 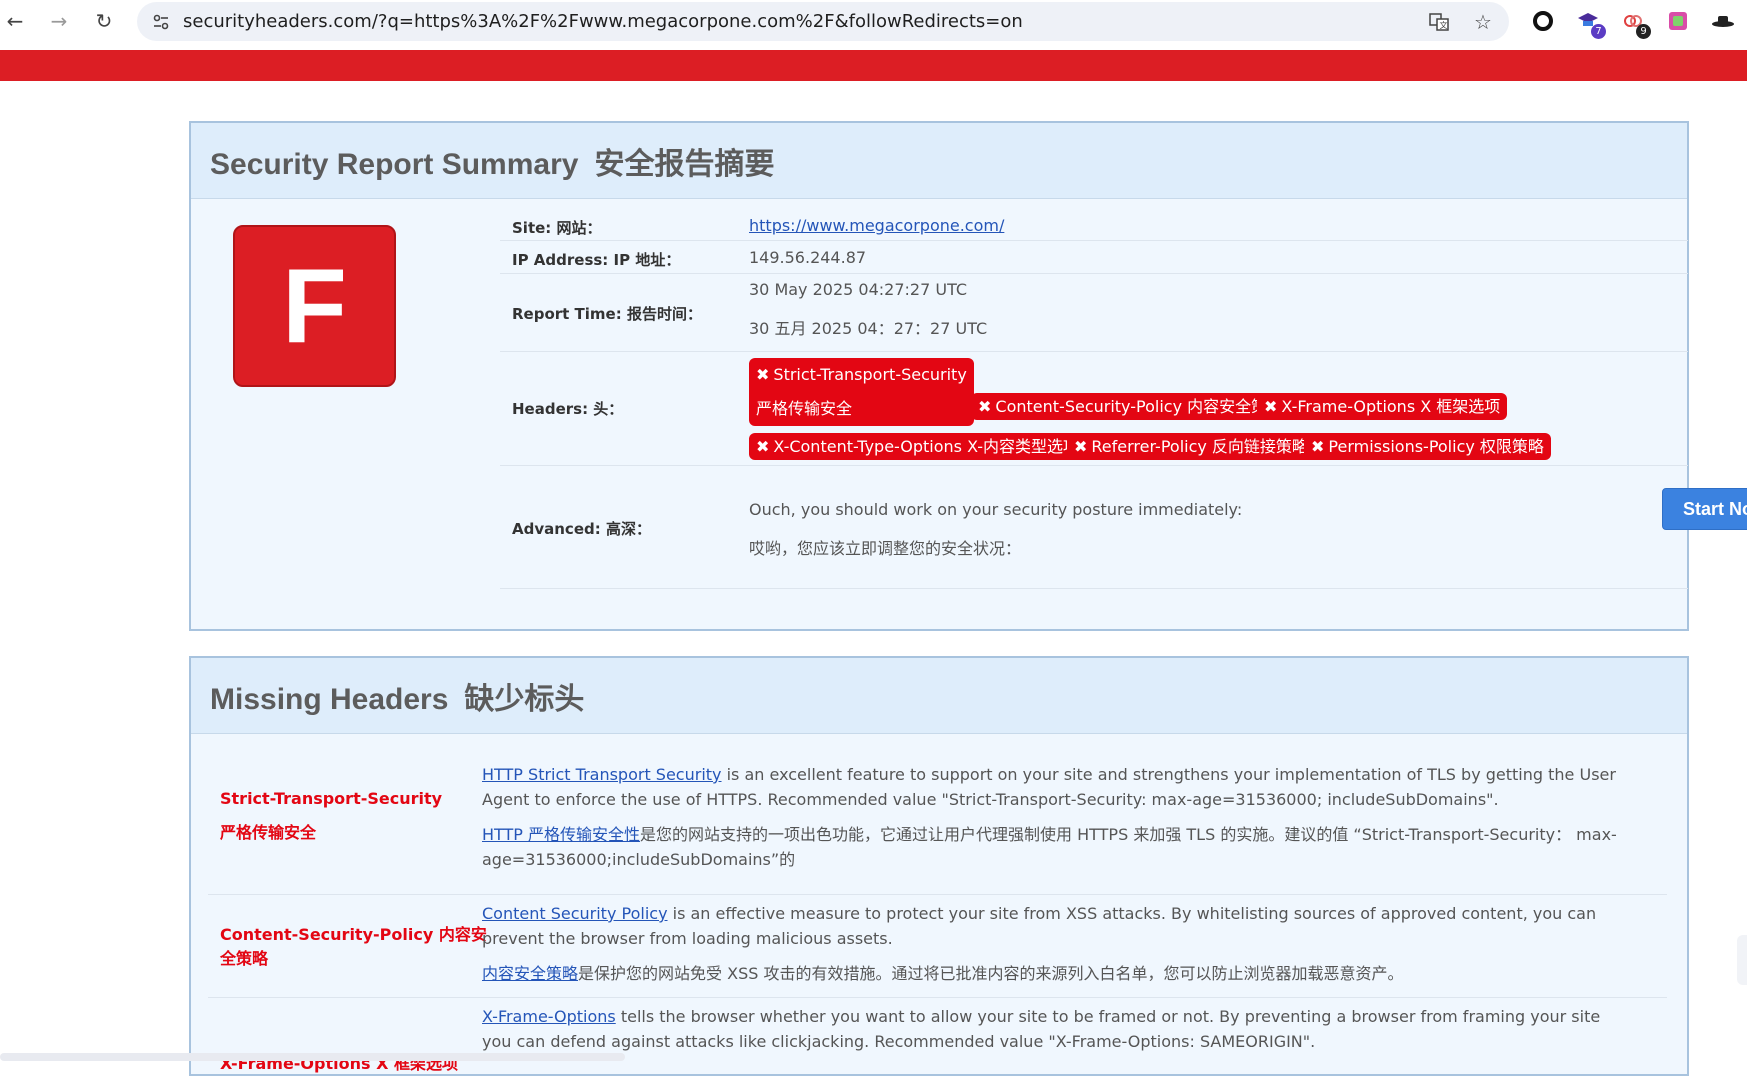 What do you see at coordinates (575, 913) in the screenshot?
I see `csp-link: Content Security Policy` at bounding box center [575, 913].